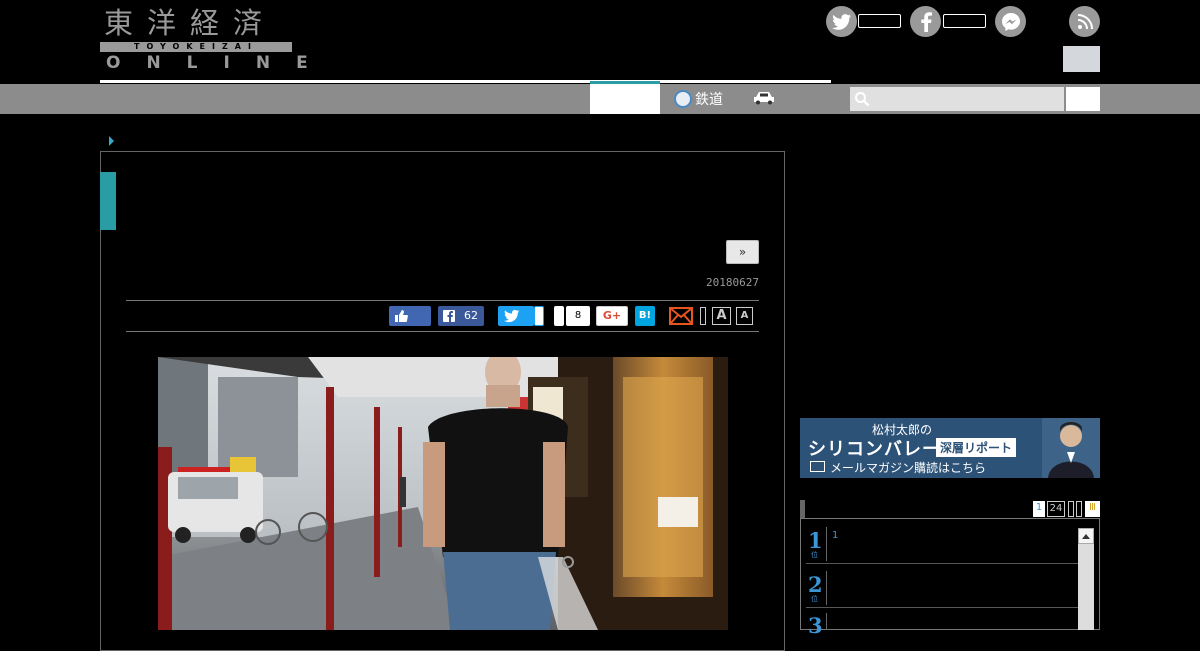 This screenshot has width=1200, height=651. Describe the element at coordinates (742, 252) in the screenshot. I see `next-page-button: »` at that location.